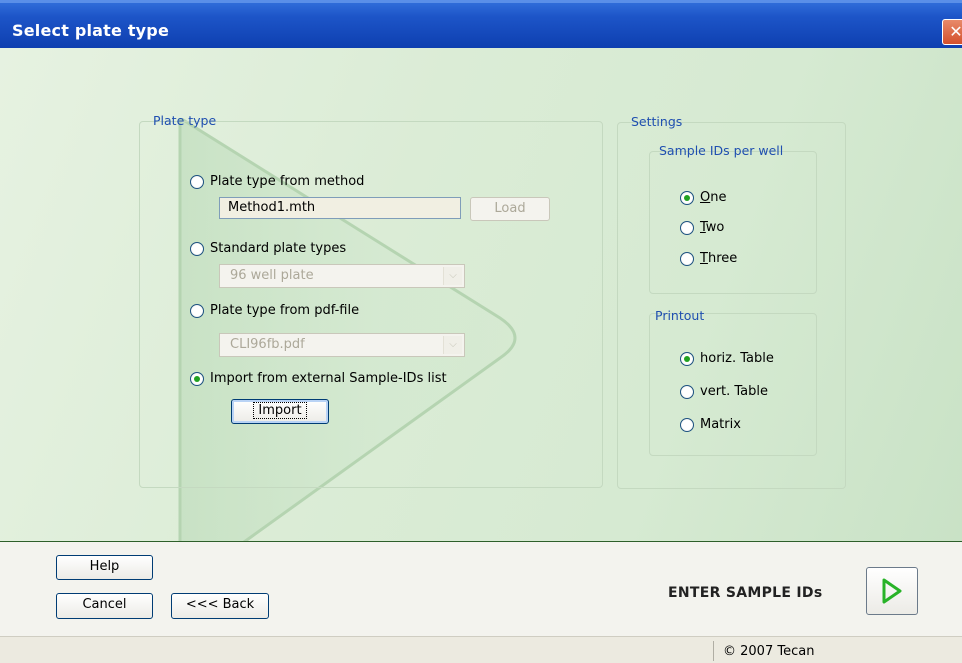  I want to click on radio-sample-ids-three: Three, so click(708, 258).